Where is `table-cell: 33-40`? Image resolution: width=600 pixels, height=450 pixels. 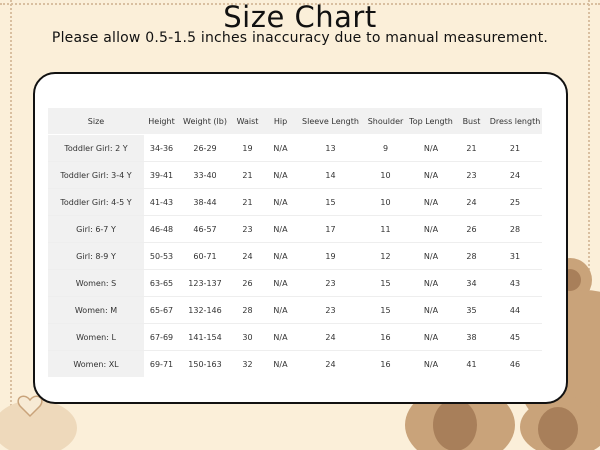 table-cell: 33-40 is located at coordinates (205, 175).